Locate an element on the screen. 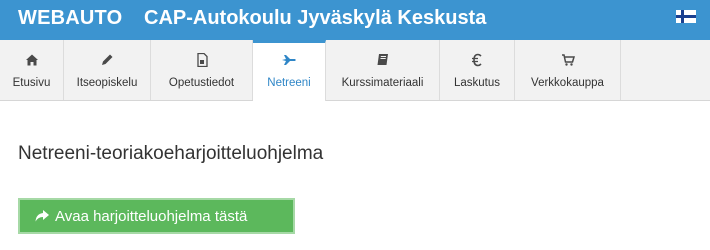 Image resolution: width=710 pixels, height=250 pixels. tab-laskutus: Laskutus is located at coordinates (477, 70).